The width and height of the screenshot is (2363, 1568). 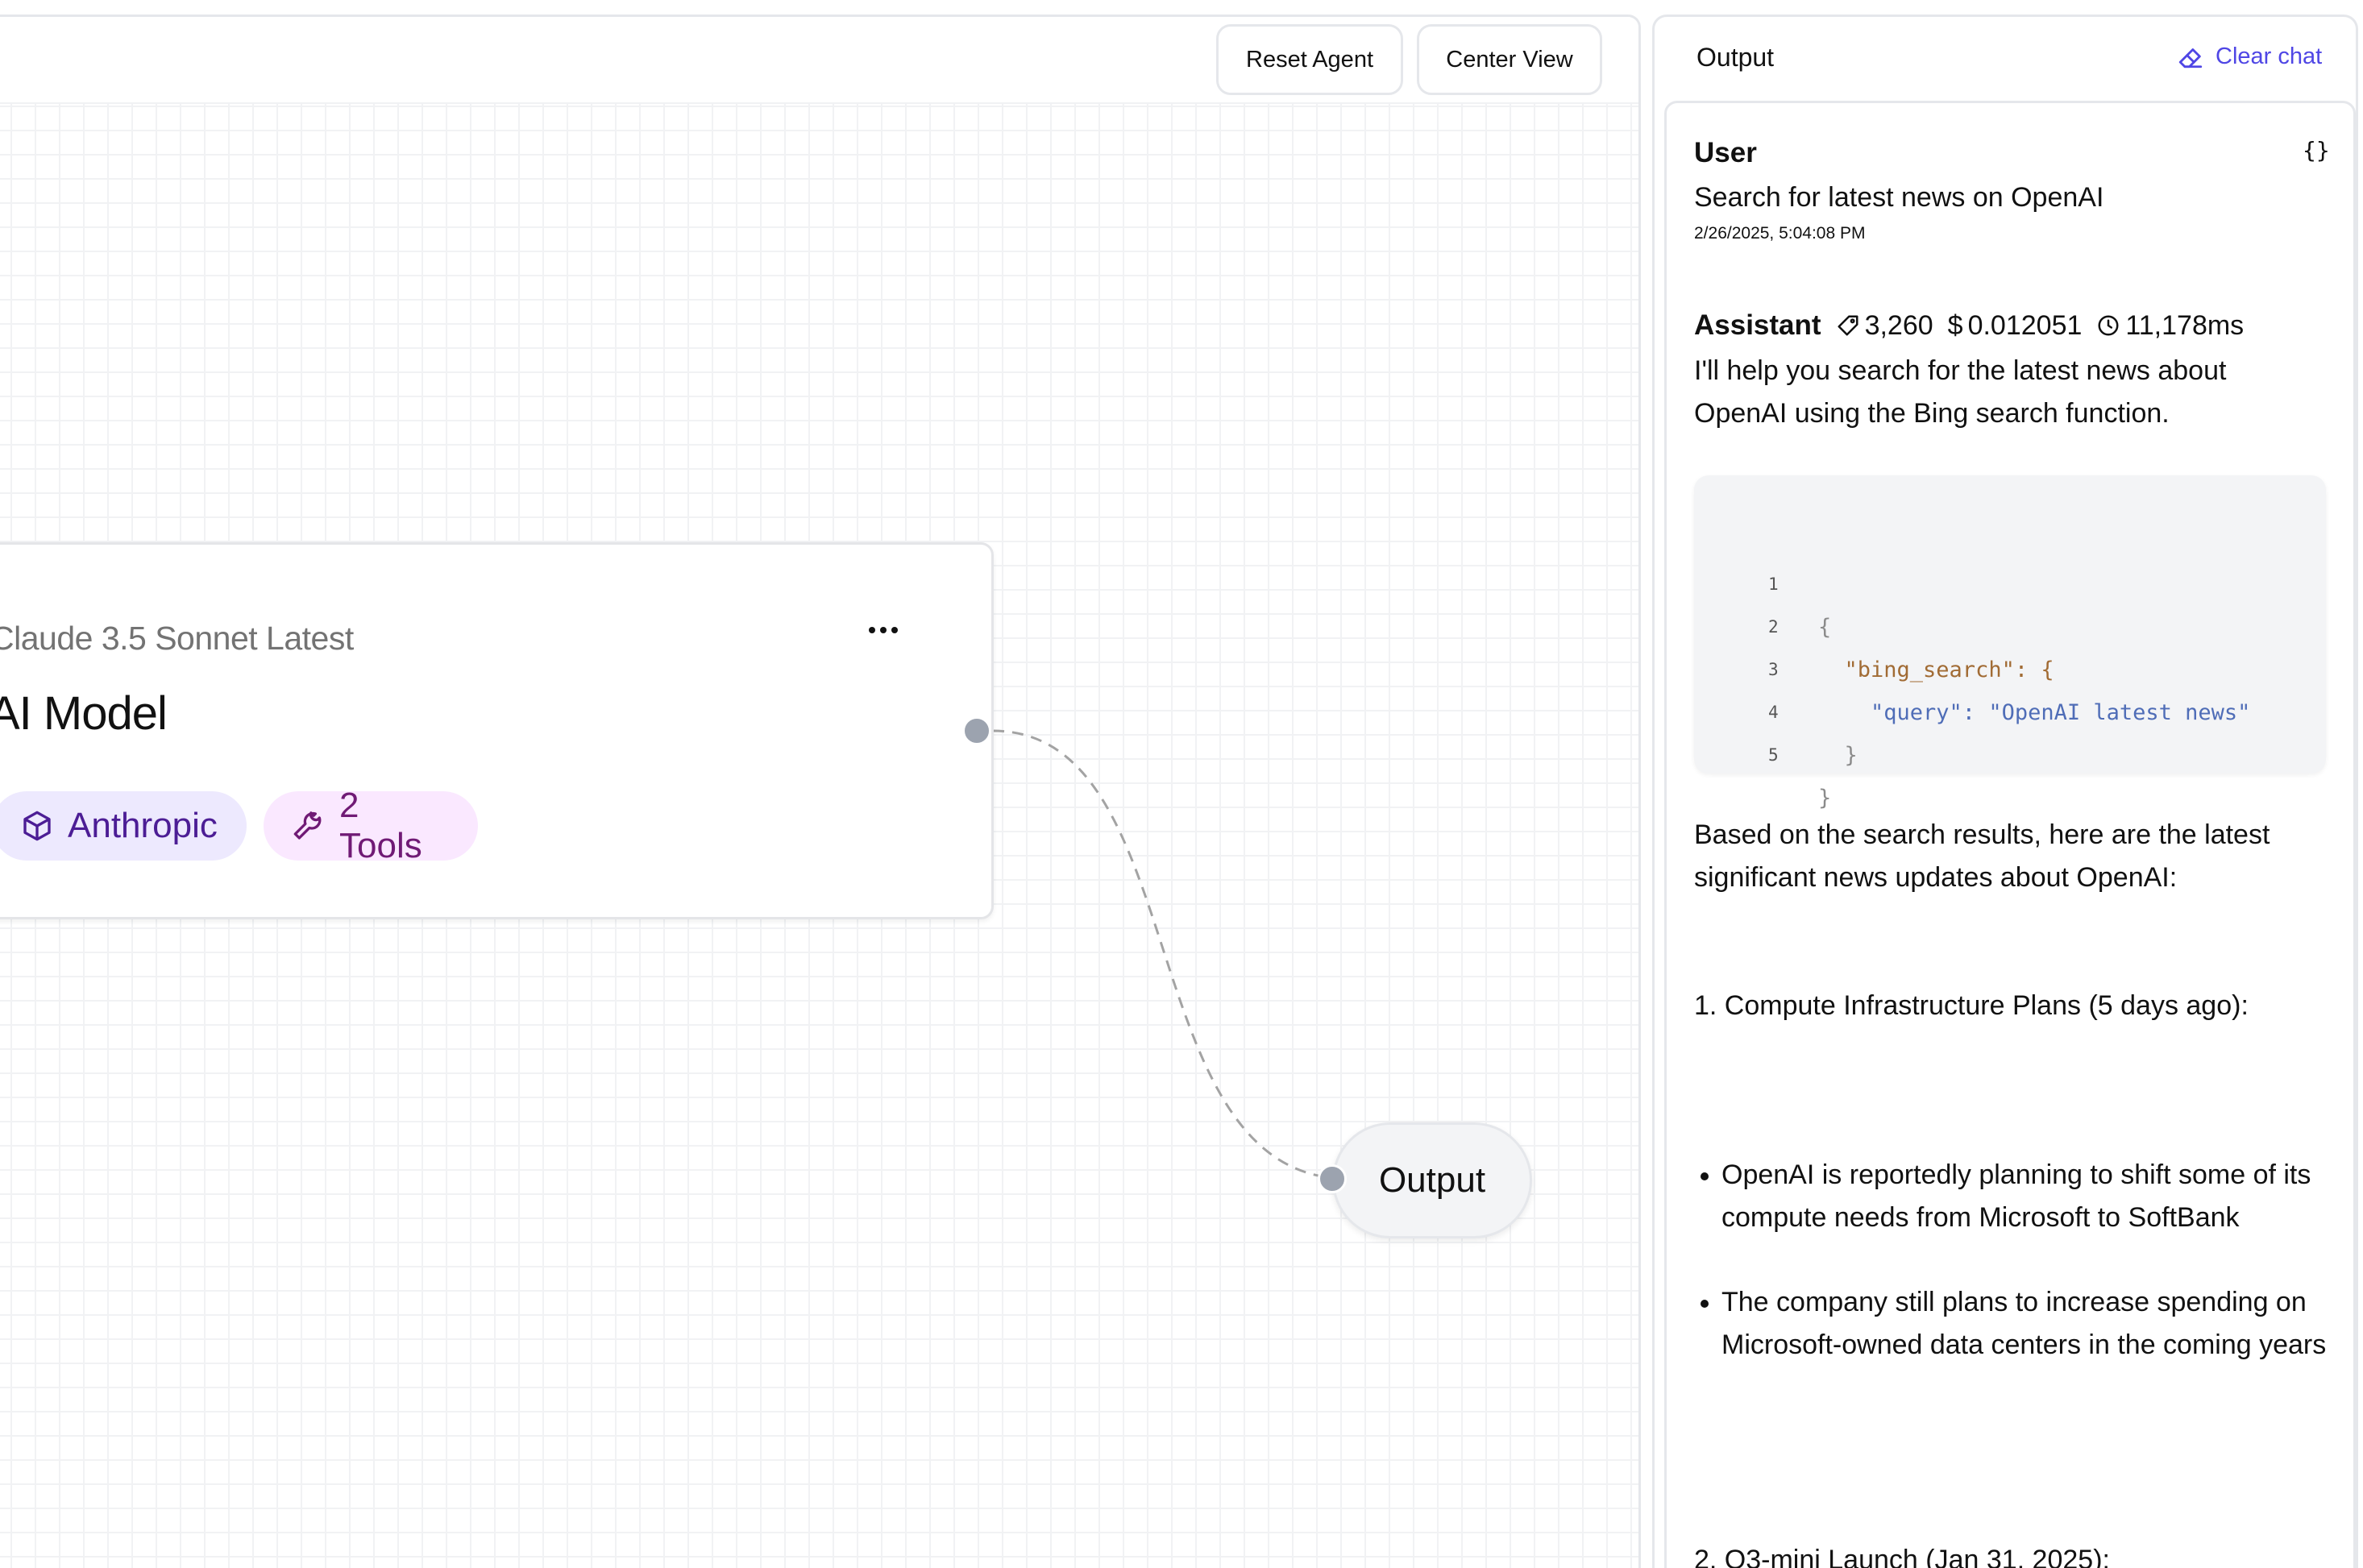 What do you see at coordinates (2190, 58) in the screenshot?
I see `eraser-icon` at bounding box center [2190, 58].